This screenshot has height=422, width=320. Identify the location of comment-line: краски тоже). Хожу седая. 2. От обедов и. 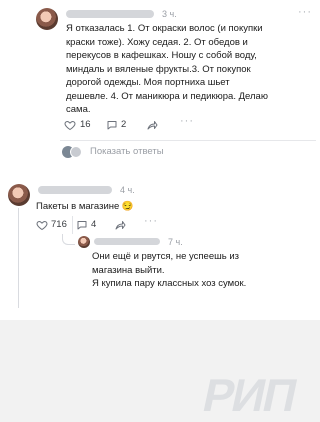
(157, 42).